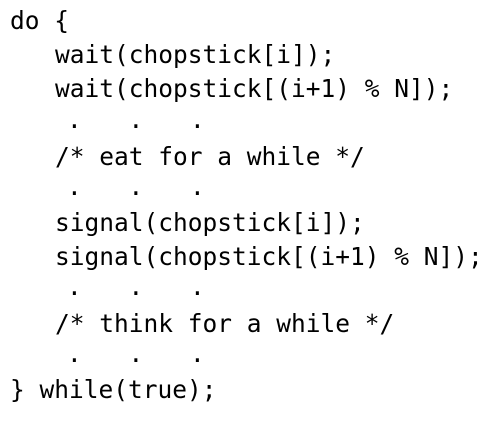  What do you see at coordinates (210, 222) in the screenshot?
I see `code-line-signal-left: signal(chopstick[i]);` at bounding box center [210, 222].